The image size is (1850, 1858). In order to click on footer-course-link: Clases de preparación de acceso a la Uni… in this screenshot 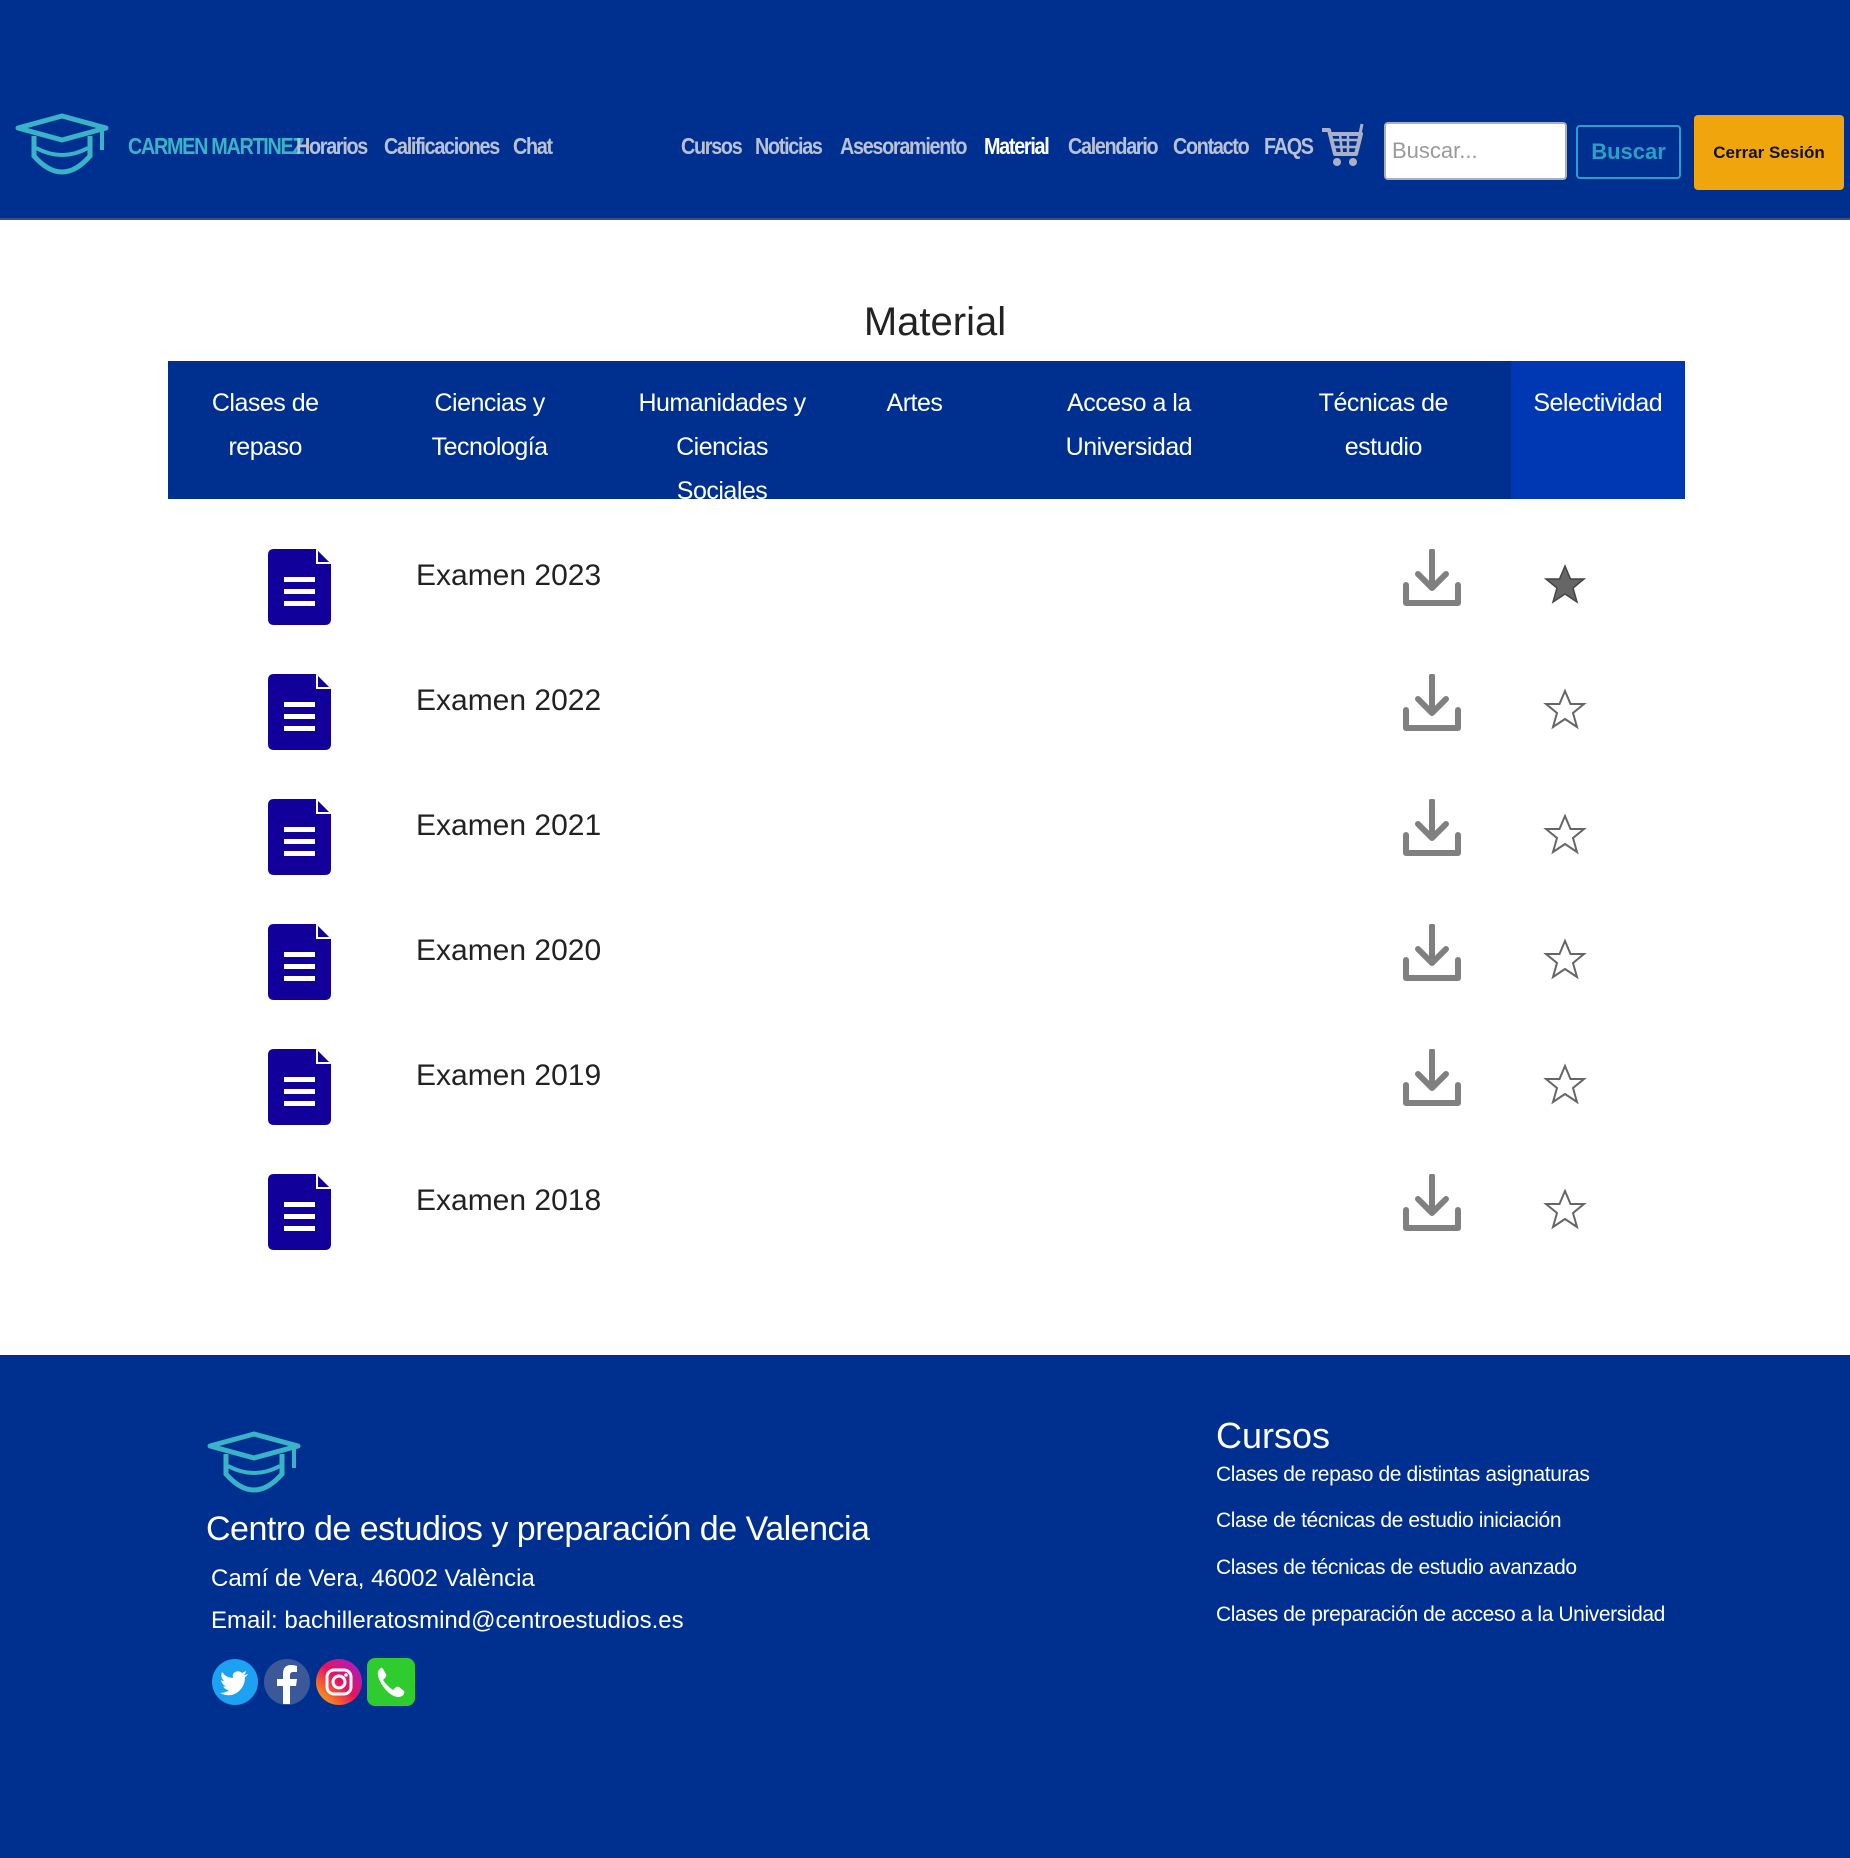, I will do `click(1440, 1615)`.